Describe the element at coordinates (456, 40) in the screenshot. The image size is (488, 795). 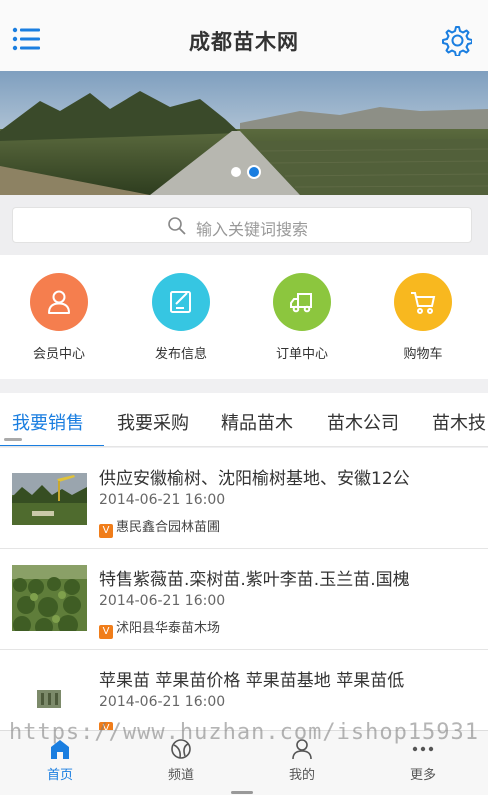
I see `gear-icon` at that location.